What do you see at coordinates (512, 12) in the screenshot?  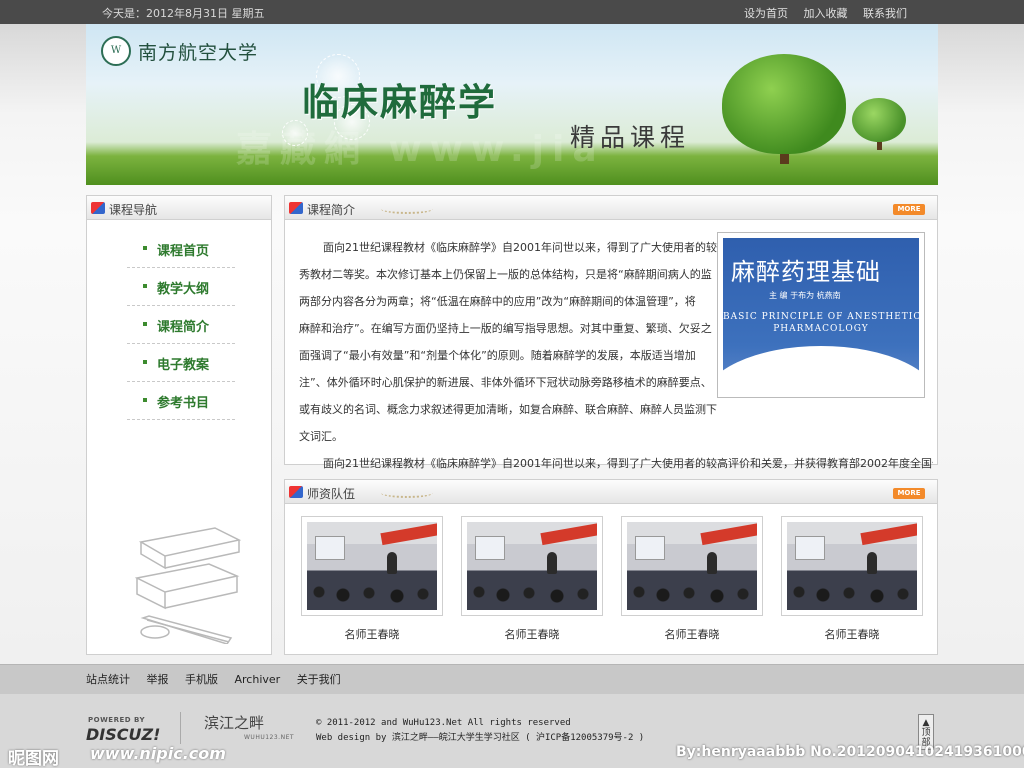 I see `top-bar: 今天是：2012年8月31日 星期五 设为首页 加入收藏 联系我们` at bounding box center [512, 12].